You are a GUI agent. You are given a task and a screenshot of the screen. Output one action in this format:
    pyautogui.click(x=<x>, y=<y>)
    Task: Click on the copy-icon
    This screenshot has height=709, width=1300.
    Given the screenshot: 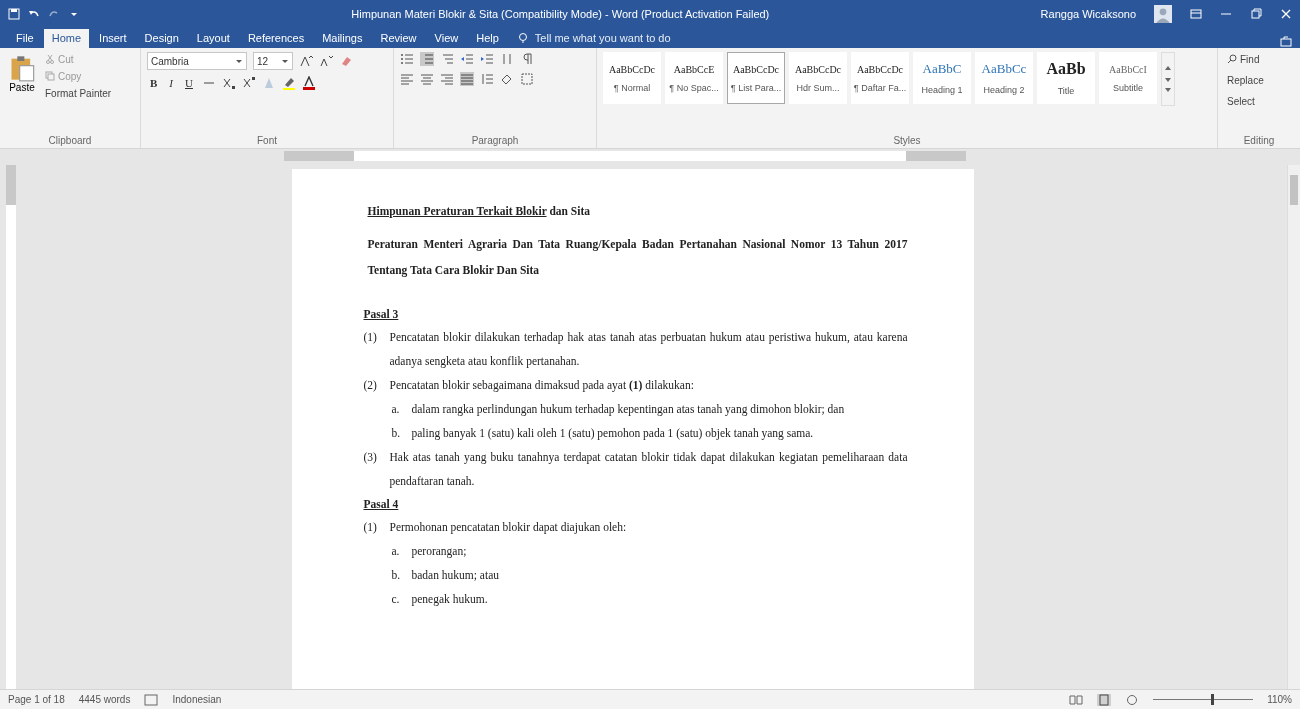 What is the action you would take?
    pyautogui.click(x=50, y=76)
    